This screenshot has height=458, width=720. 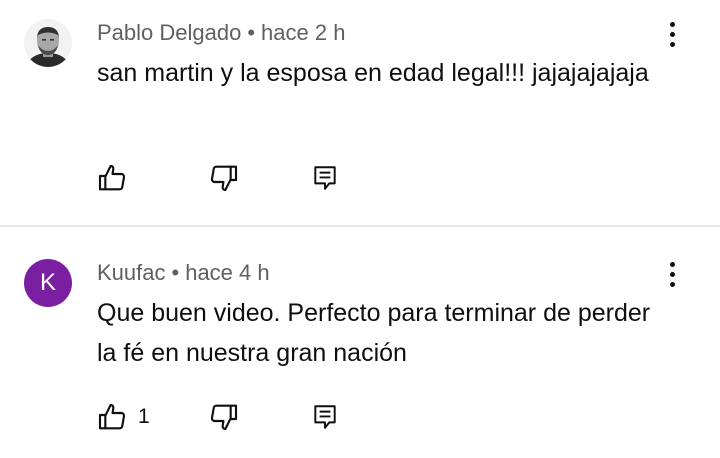 I want to click on author-name: Kuufac, so click(x=131, y=272).